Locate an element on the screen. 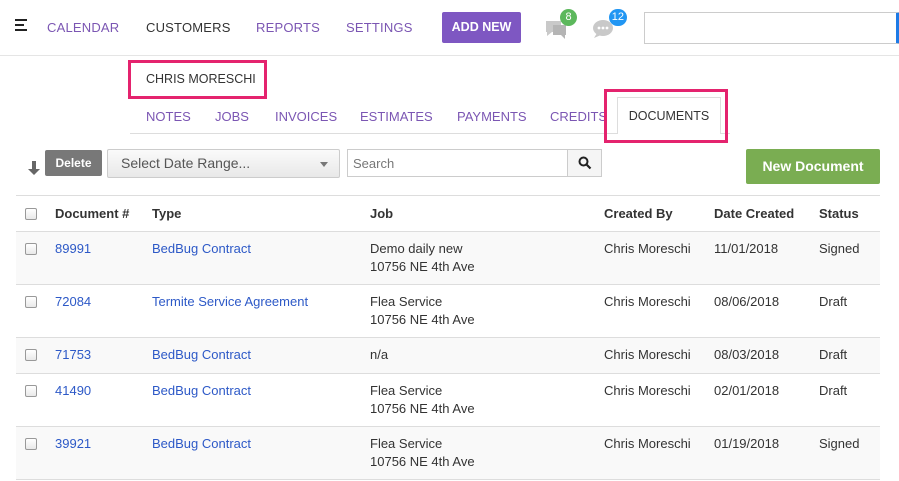 This screenshot has width=899, height=481. search-icon is located at coordinates (585, 163).